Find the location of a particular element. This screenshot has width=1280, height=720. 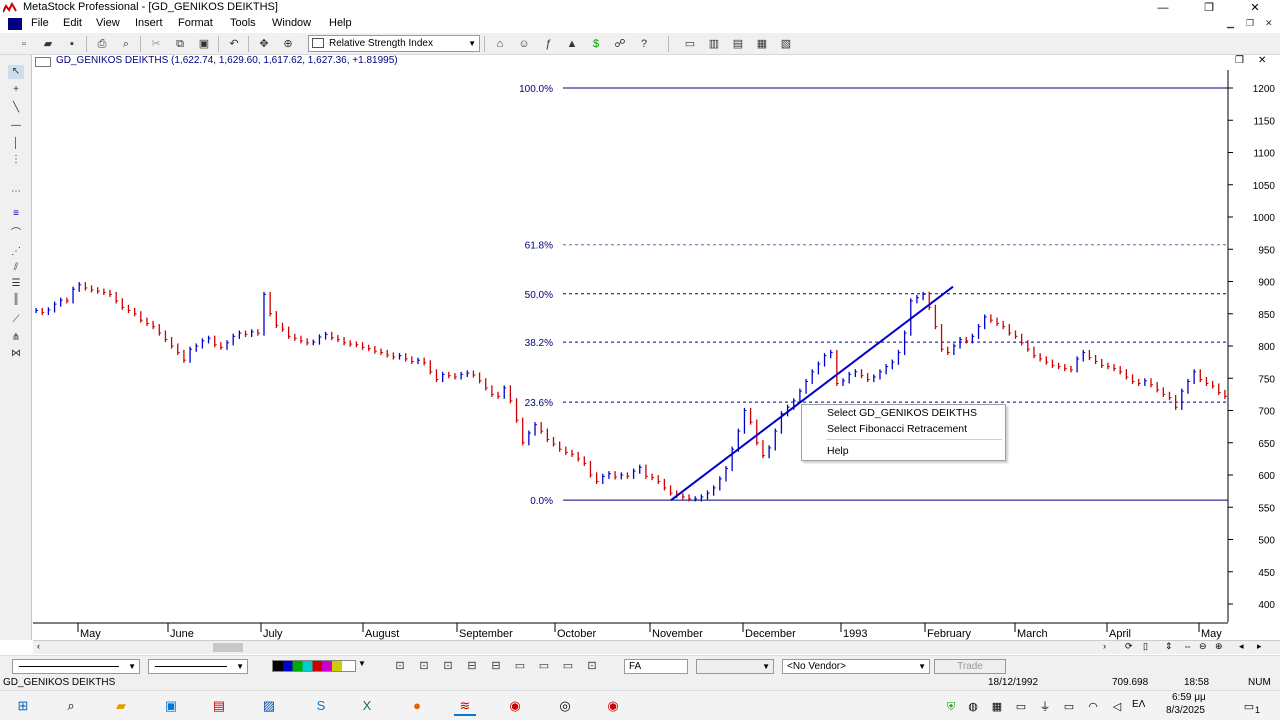

context-help-icon: ? is located at coordinates (644, 44).